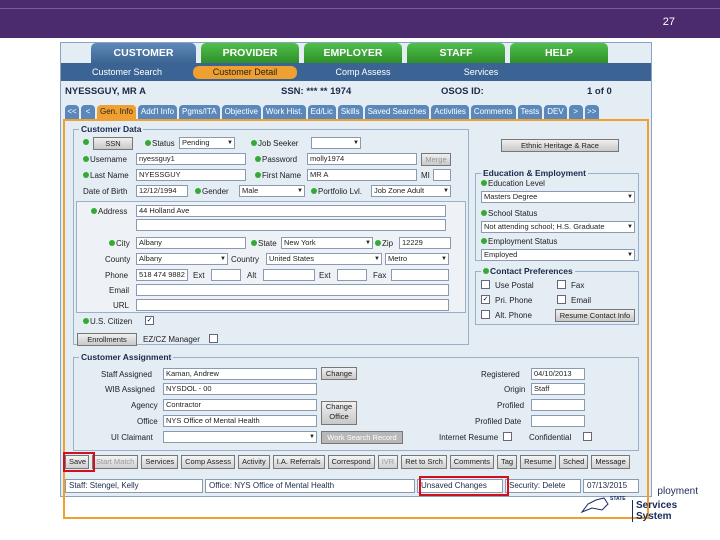  Describe the element at coordinates (595, 315) in the screenshot. I see `resume-contact-button: Resume Contact Info` at that location.